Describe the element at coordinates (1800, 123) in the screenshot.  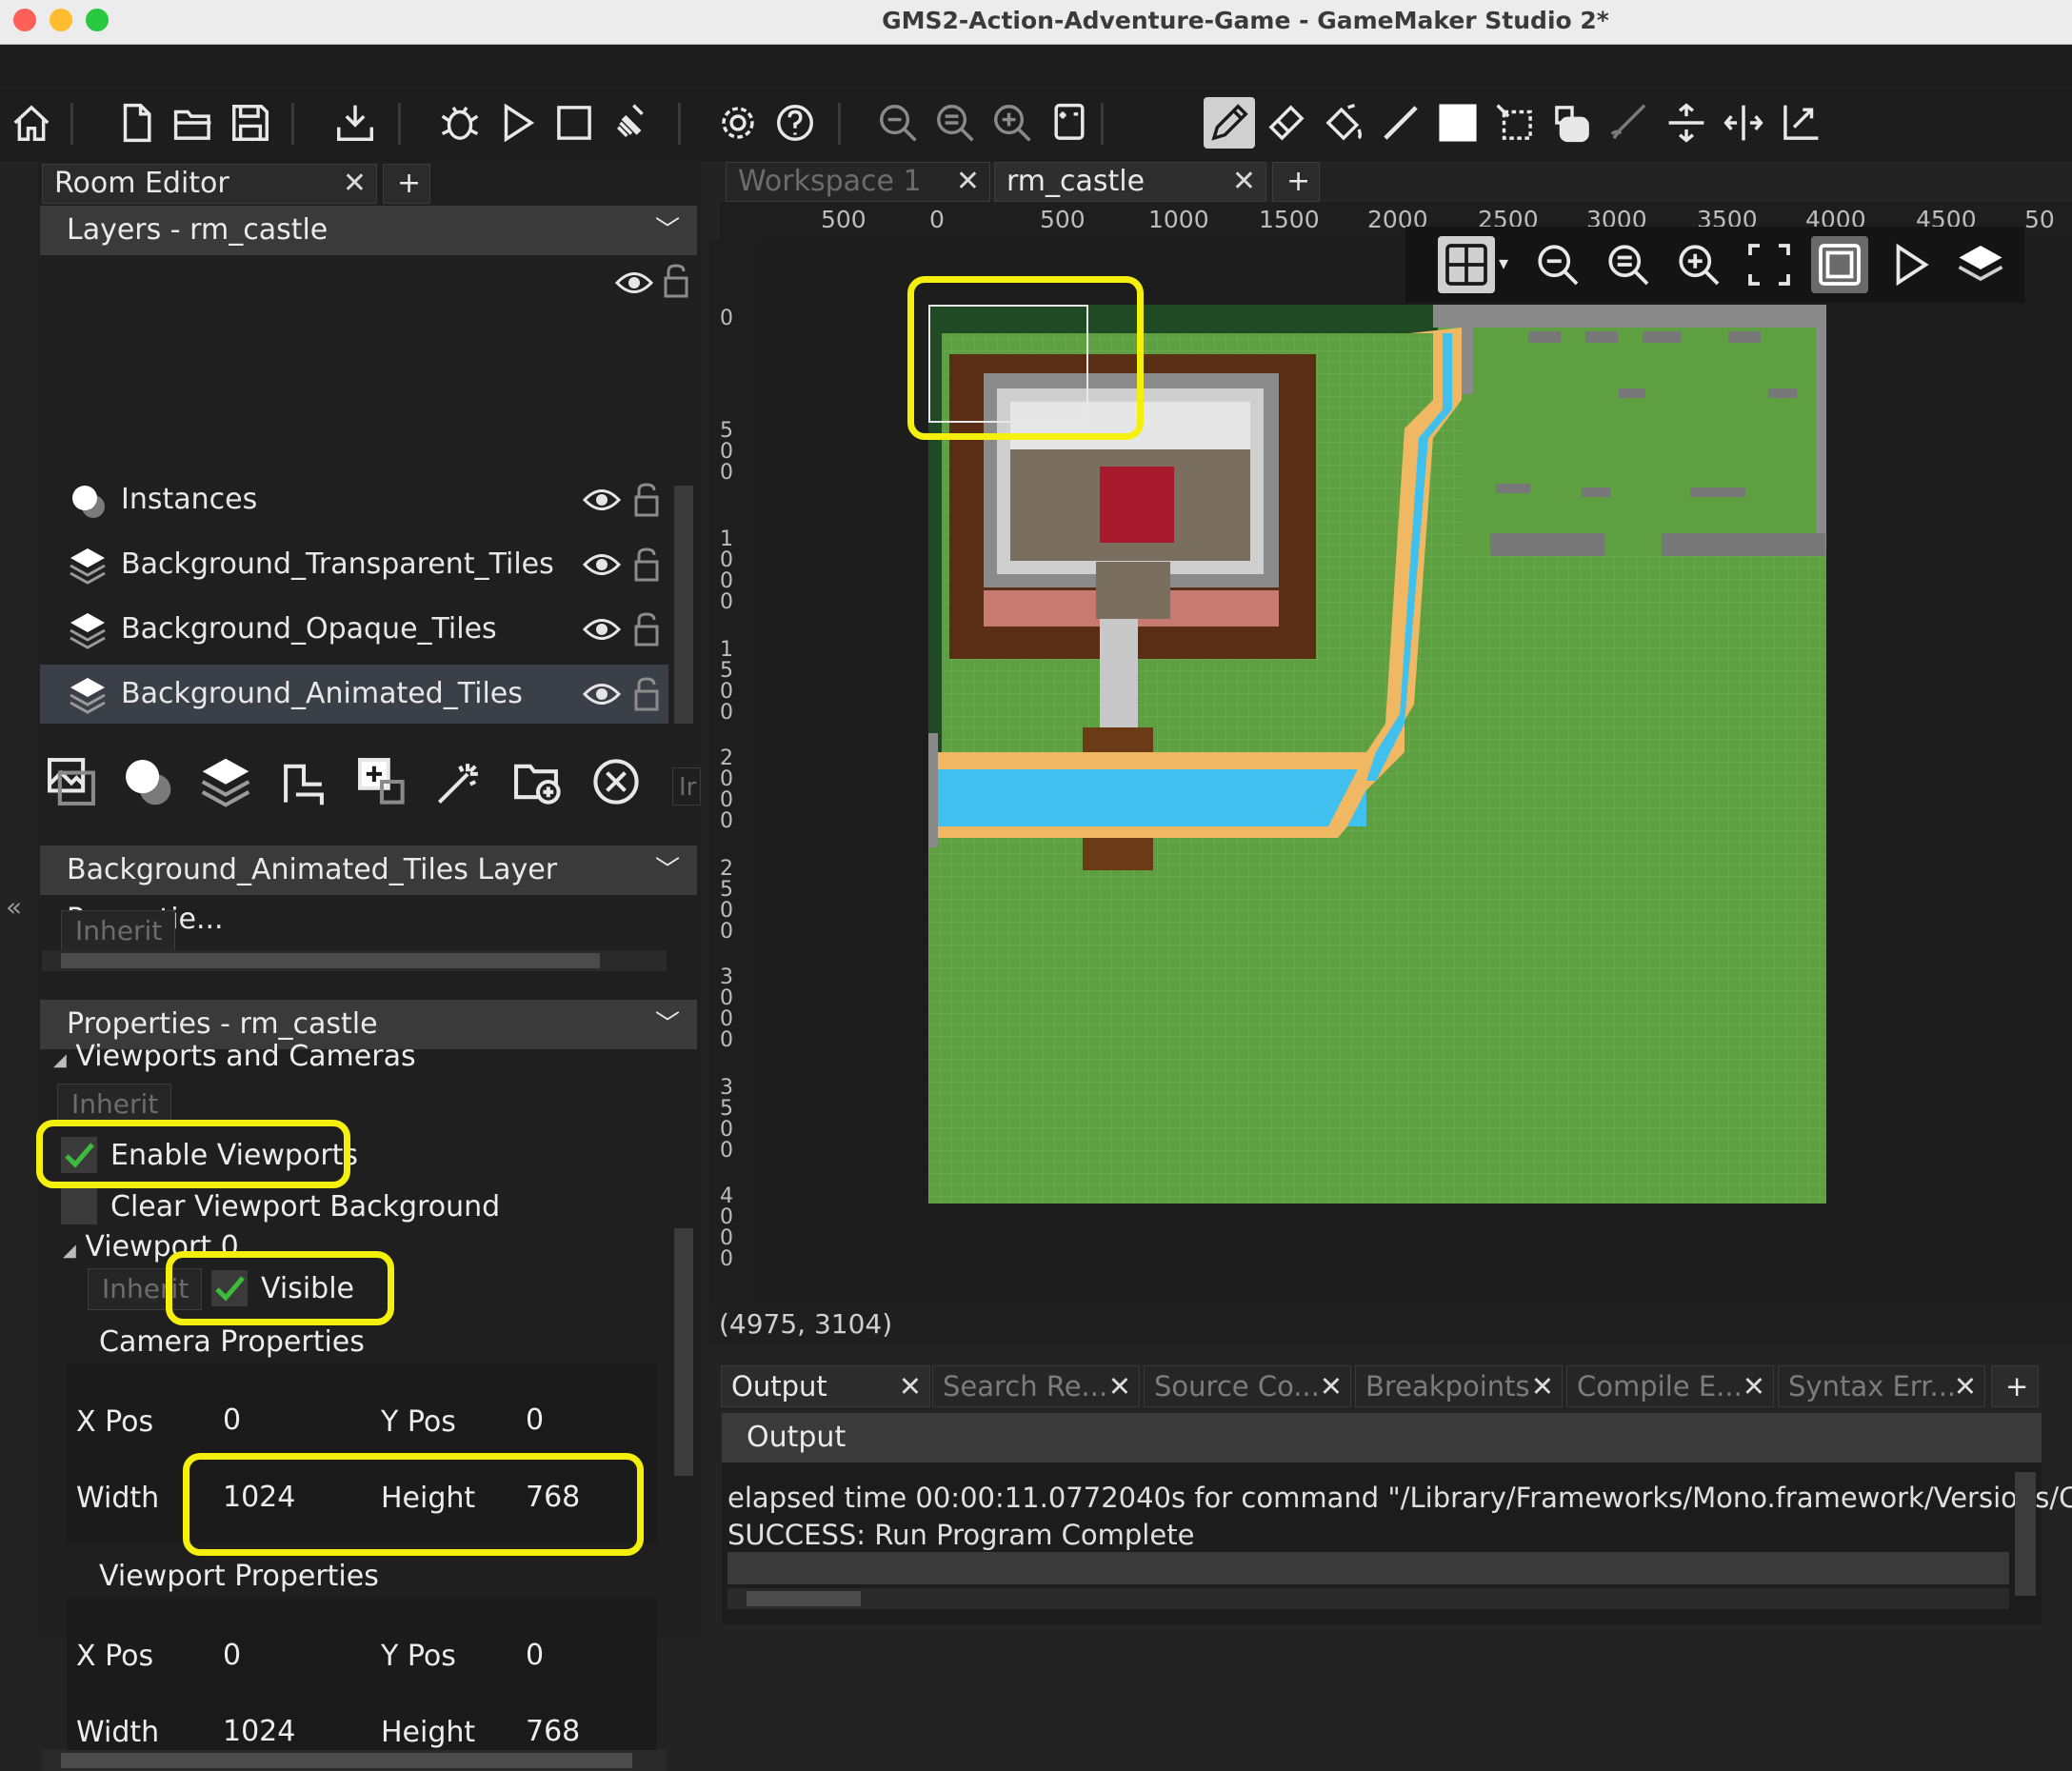
I see `rotate-icon` at that location.